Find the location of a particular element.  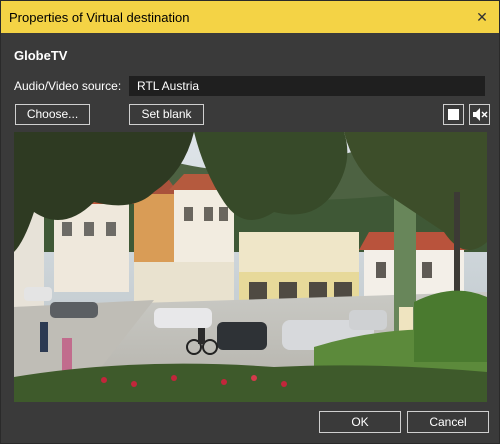

stop-icon is located at coordinates (453, 114).